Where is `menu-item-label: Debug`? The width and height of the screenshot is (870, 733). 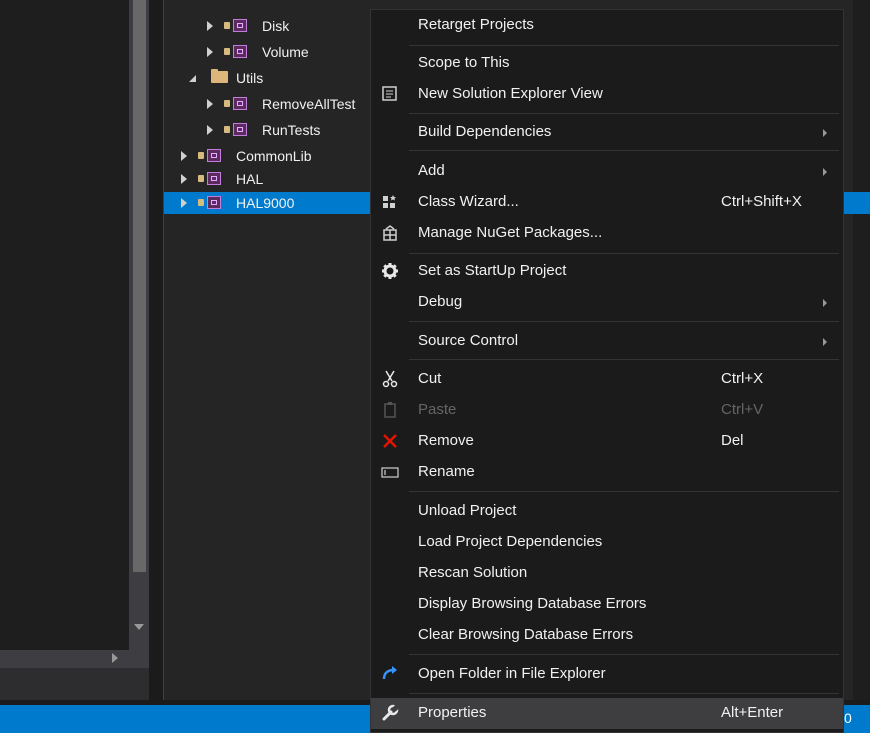
menu-item-label: Debug is located at coordinates (440, 301).